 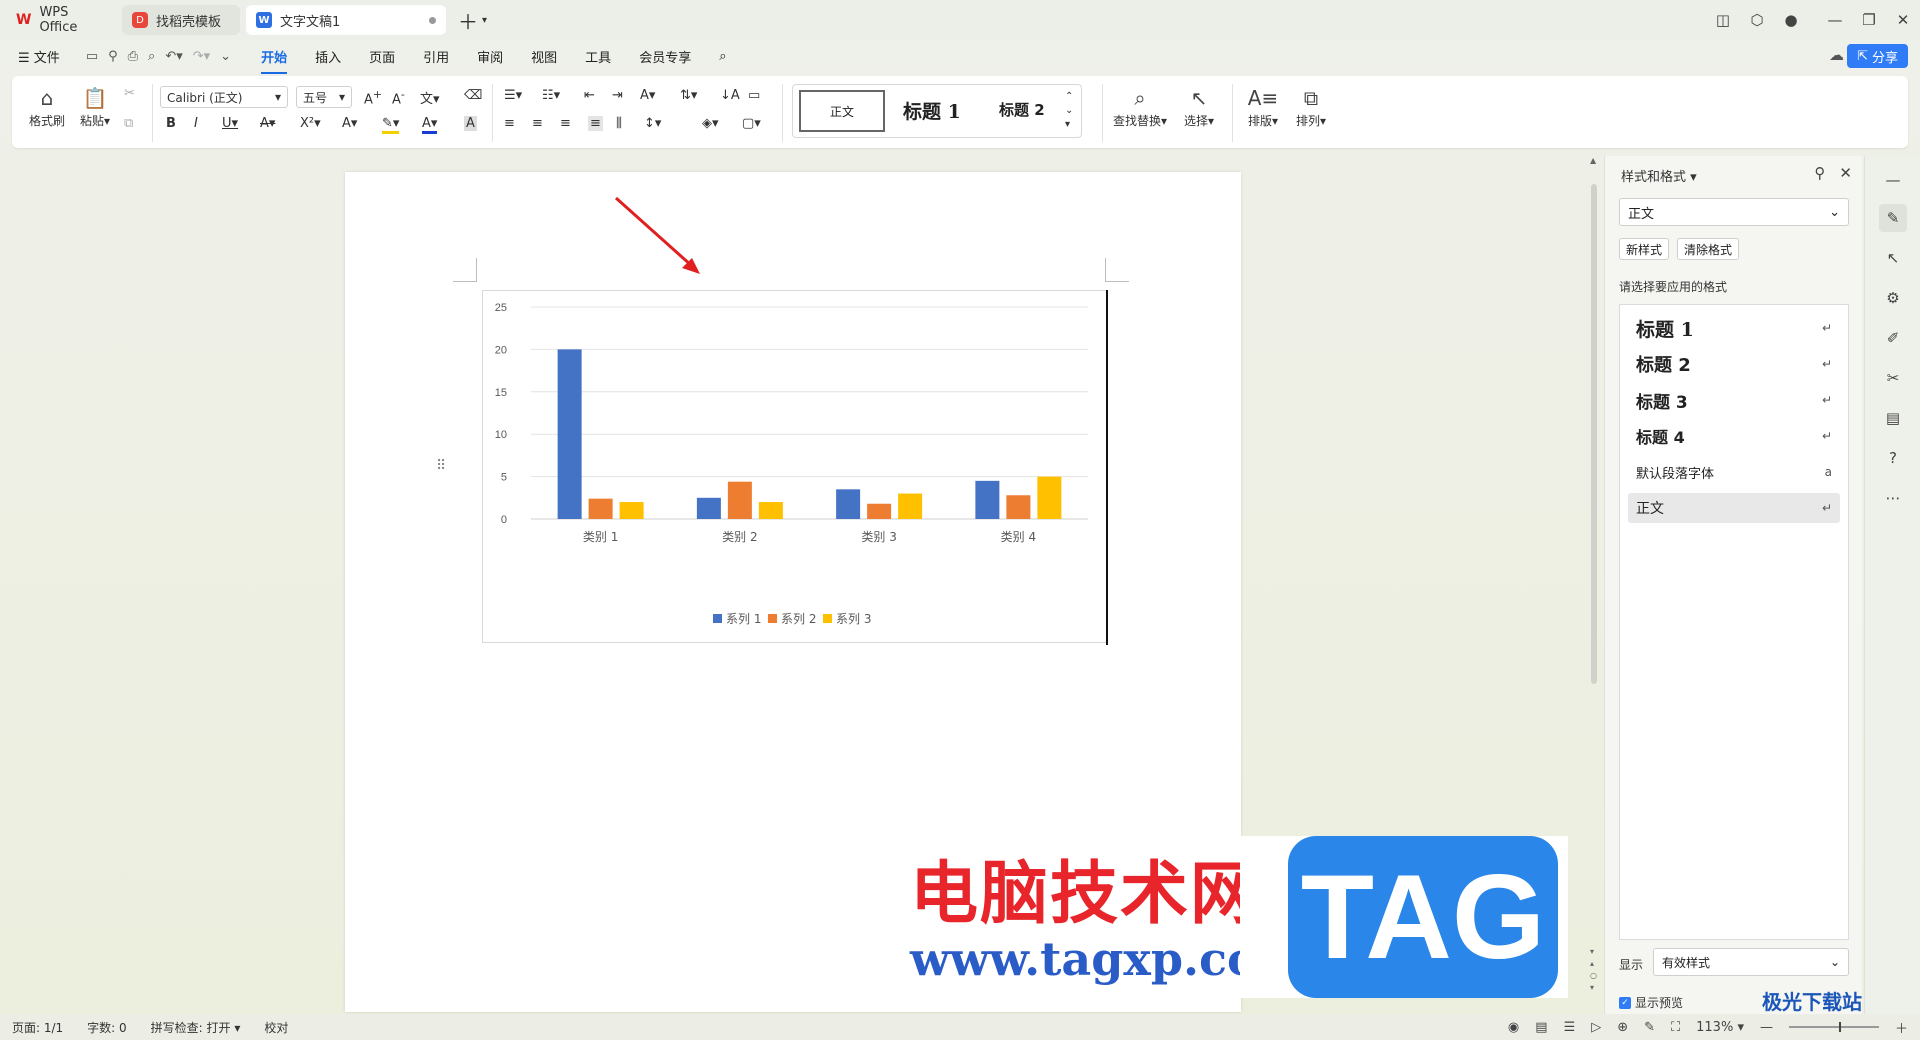 I want to click on text-effect-icon: A▾, so click(x=349, y=123).